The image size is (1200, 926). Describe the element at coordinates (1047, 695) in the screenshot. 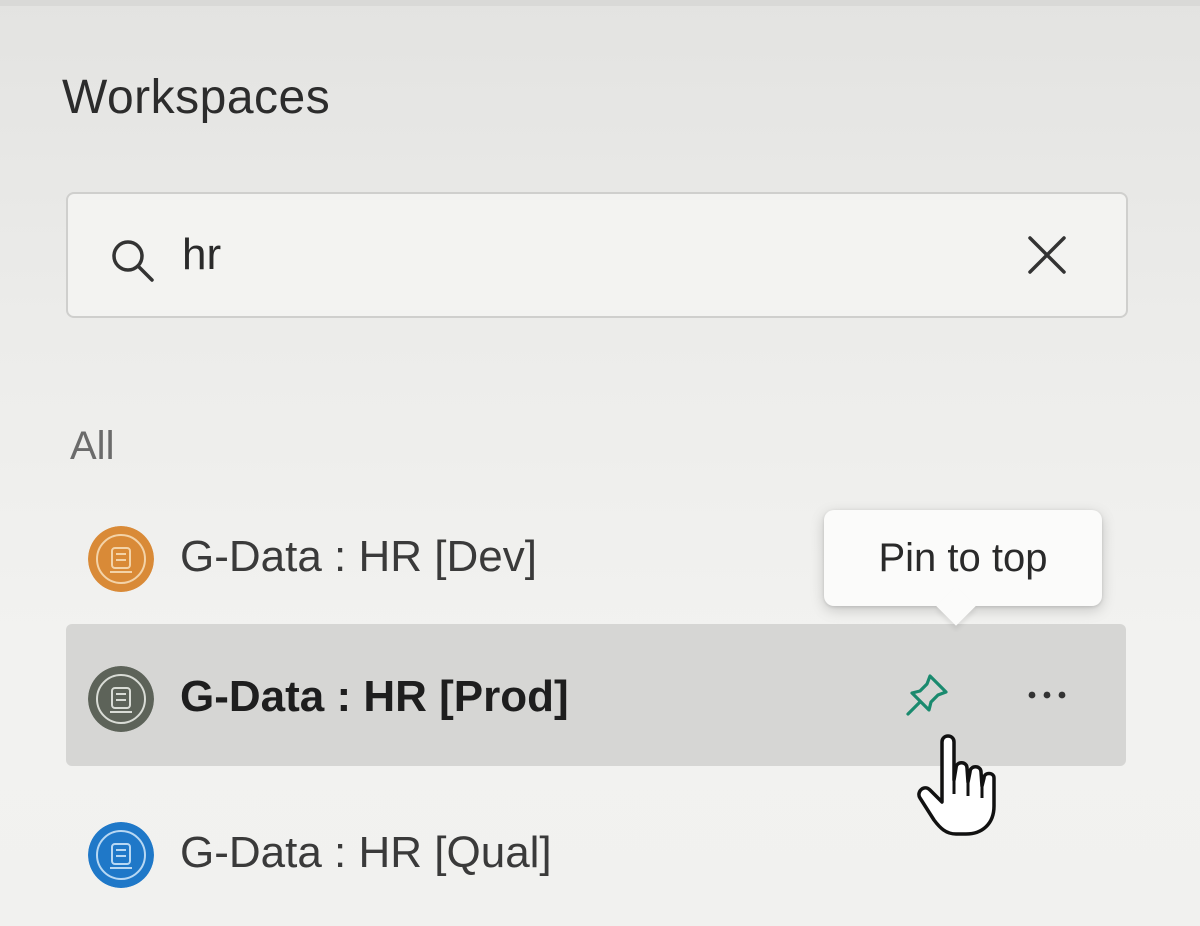

I see `more-horizontal-icon` at that location.